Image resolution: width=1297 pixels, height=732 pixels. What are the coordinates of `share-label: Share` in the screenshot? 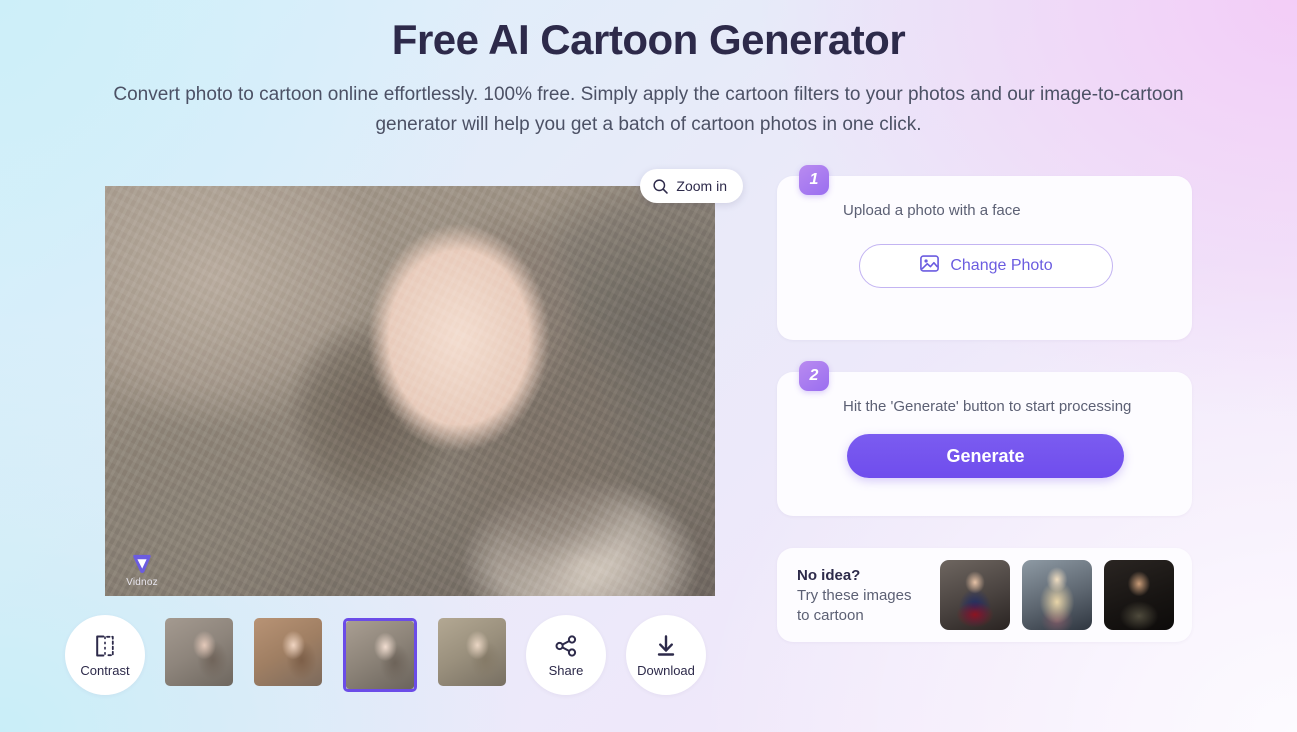 It's located at (566, 670).